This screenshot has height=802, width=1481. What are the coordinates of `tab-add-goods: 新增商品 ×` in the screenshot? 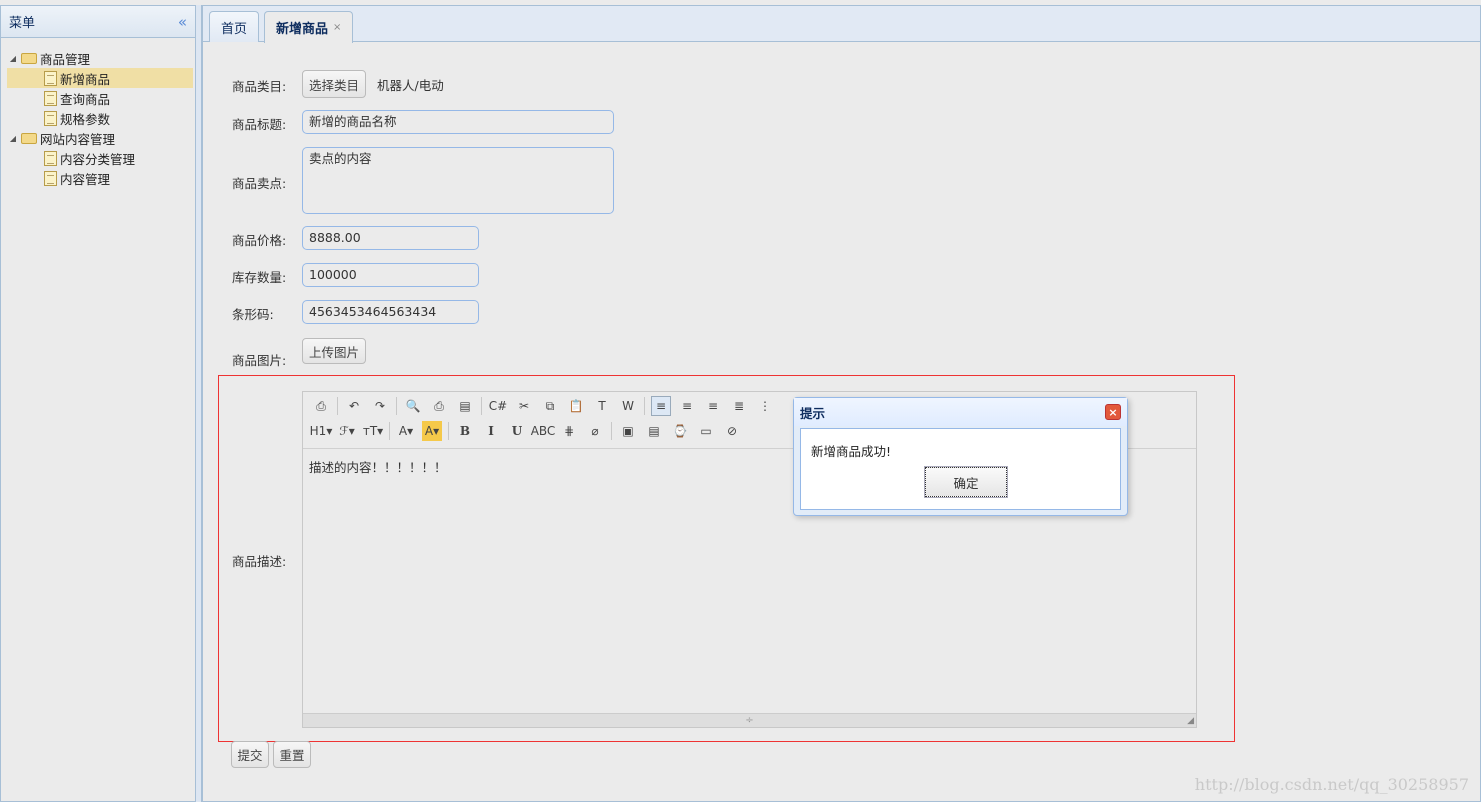 It's located at (309, 27).